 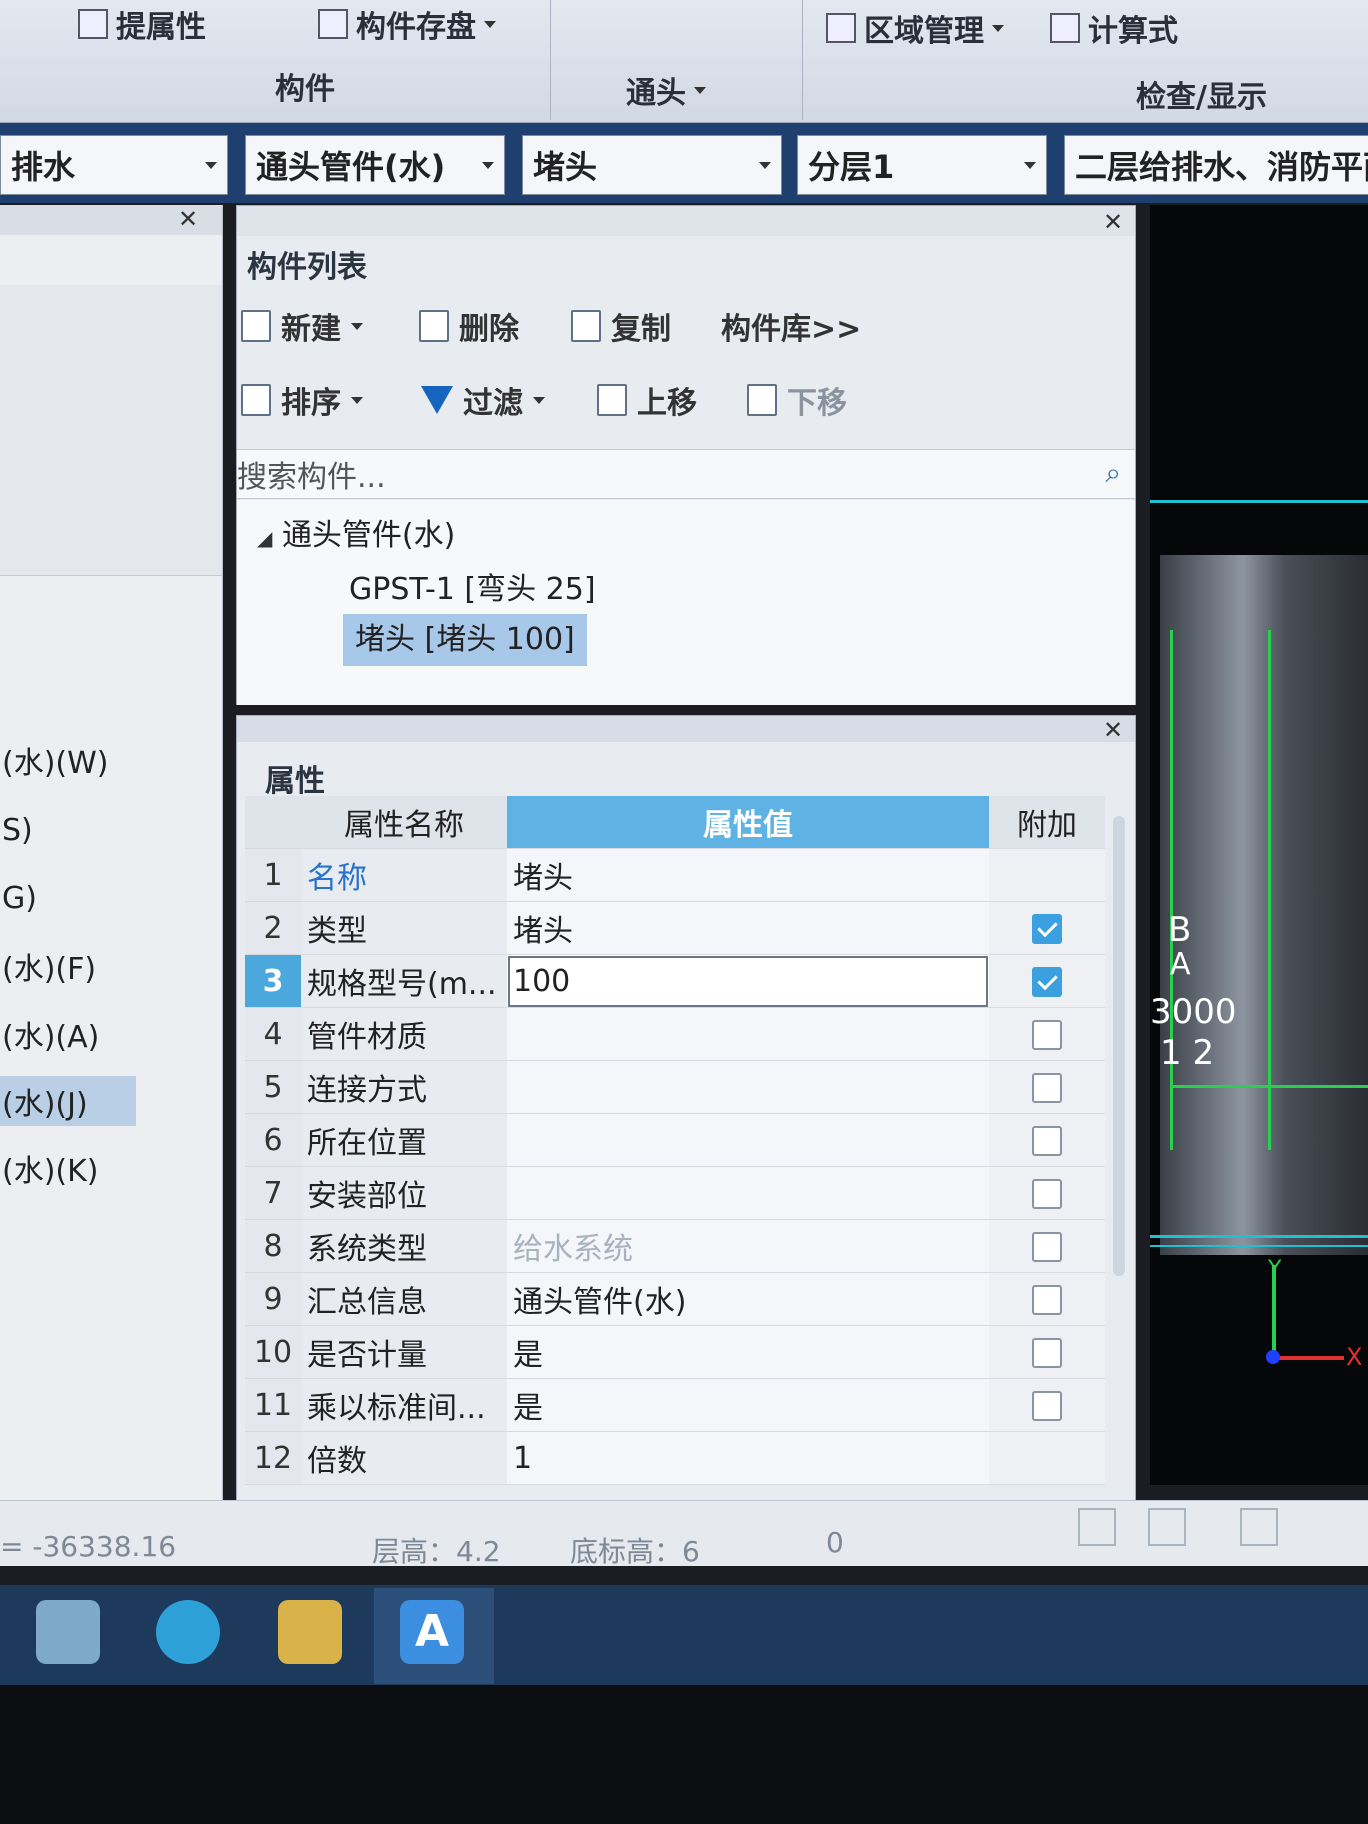 What do you see at coordinates (1119, 1046) in the screenshot?
I see `vertical-scrollbar` at bounding box center [1119, 1046].